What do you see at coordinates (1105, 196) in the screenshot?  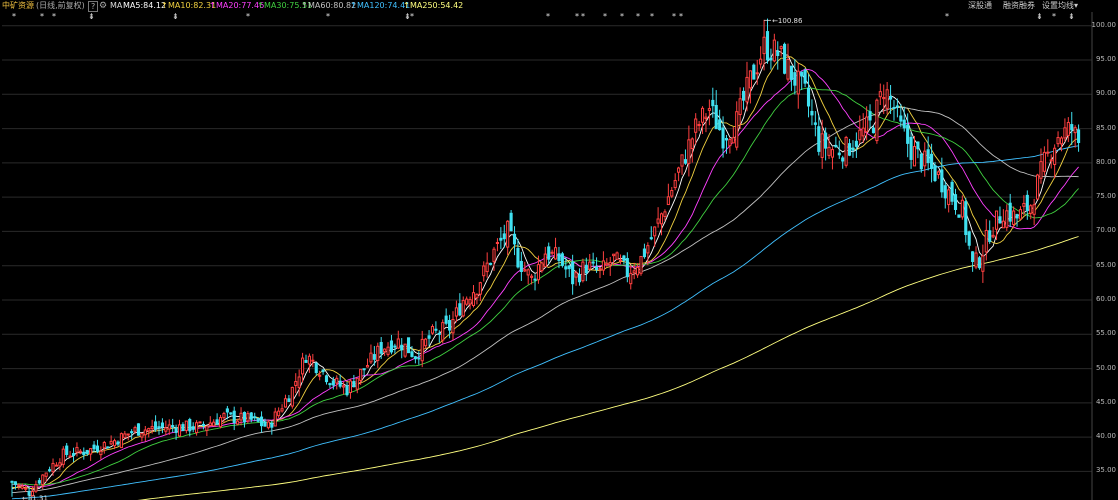 I see `y-tick-label: 75.00` at bounding box center [1105, 196].